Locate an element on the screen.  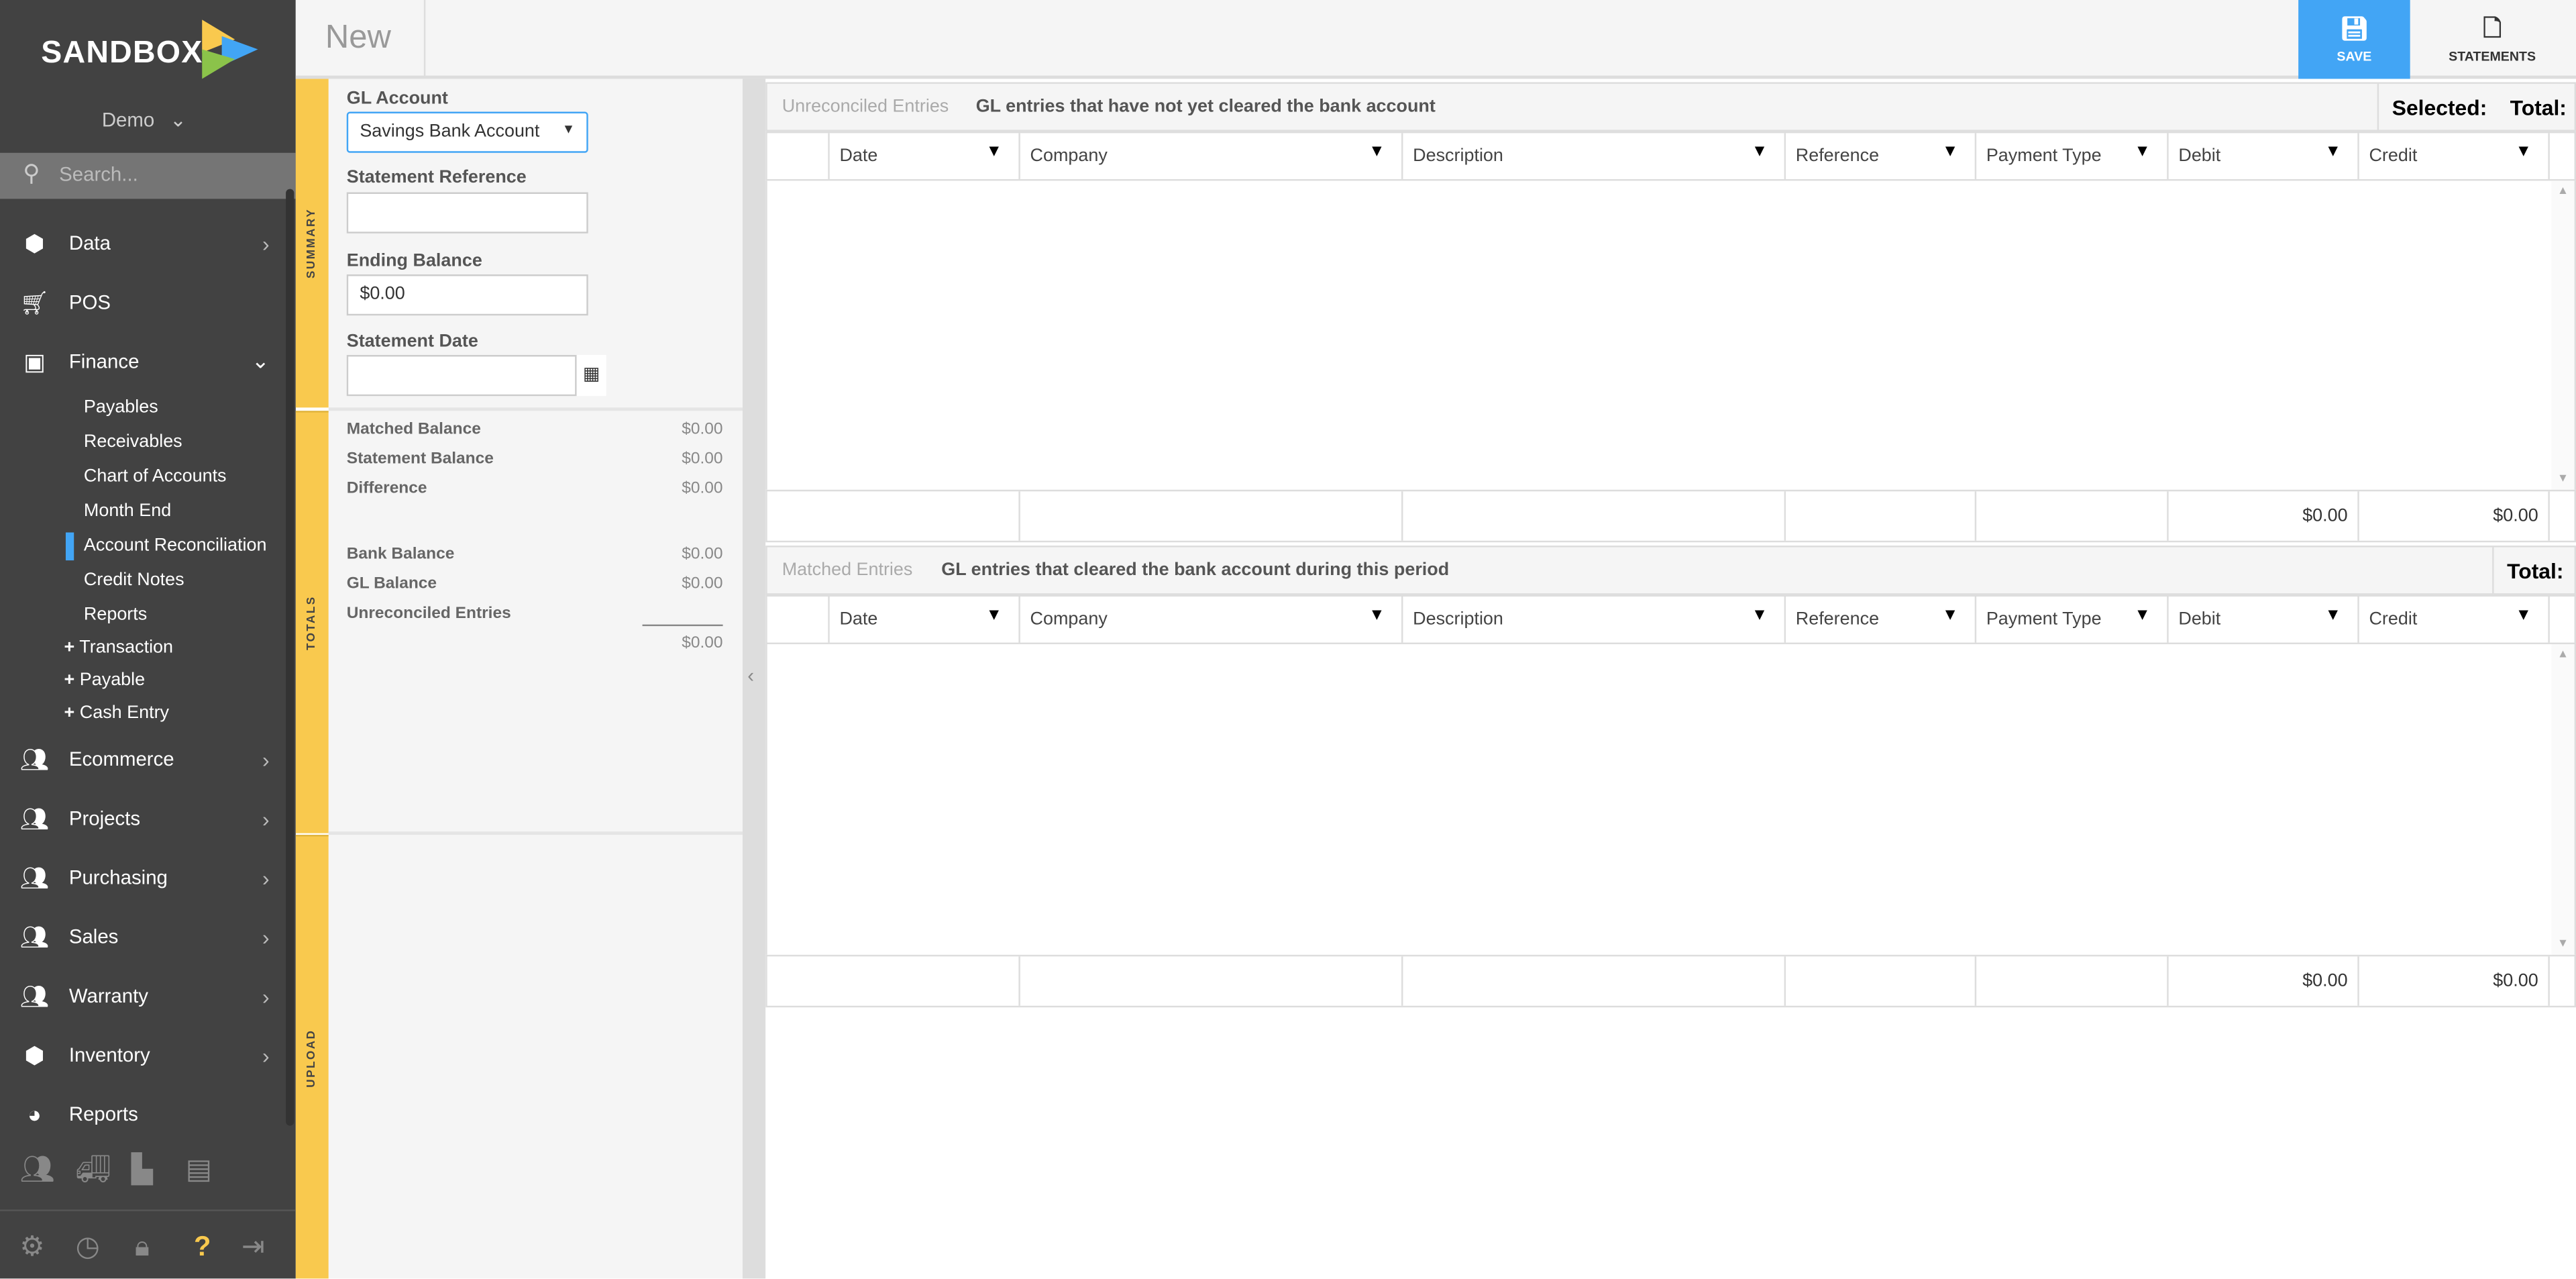
sidebar-subitem-chart-of-accounts: Chart of Accounts is located at coordinates (155, 477).